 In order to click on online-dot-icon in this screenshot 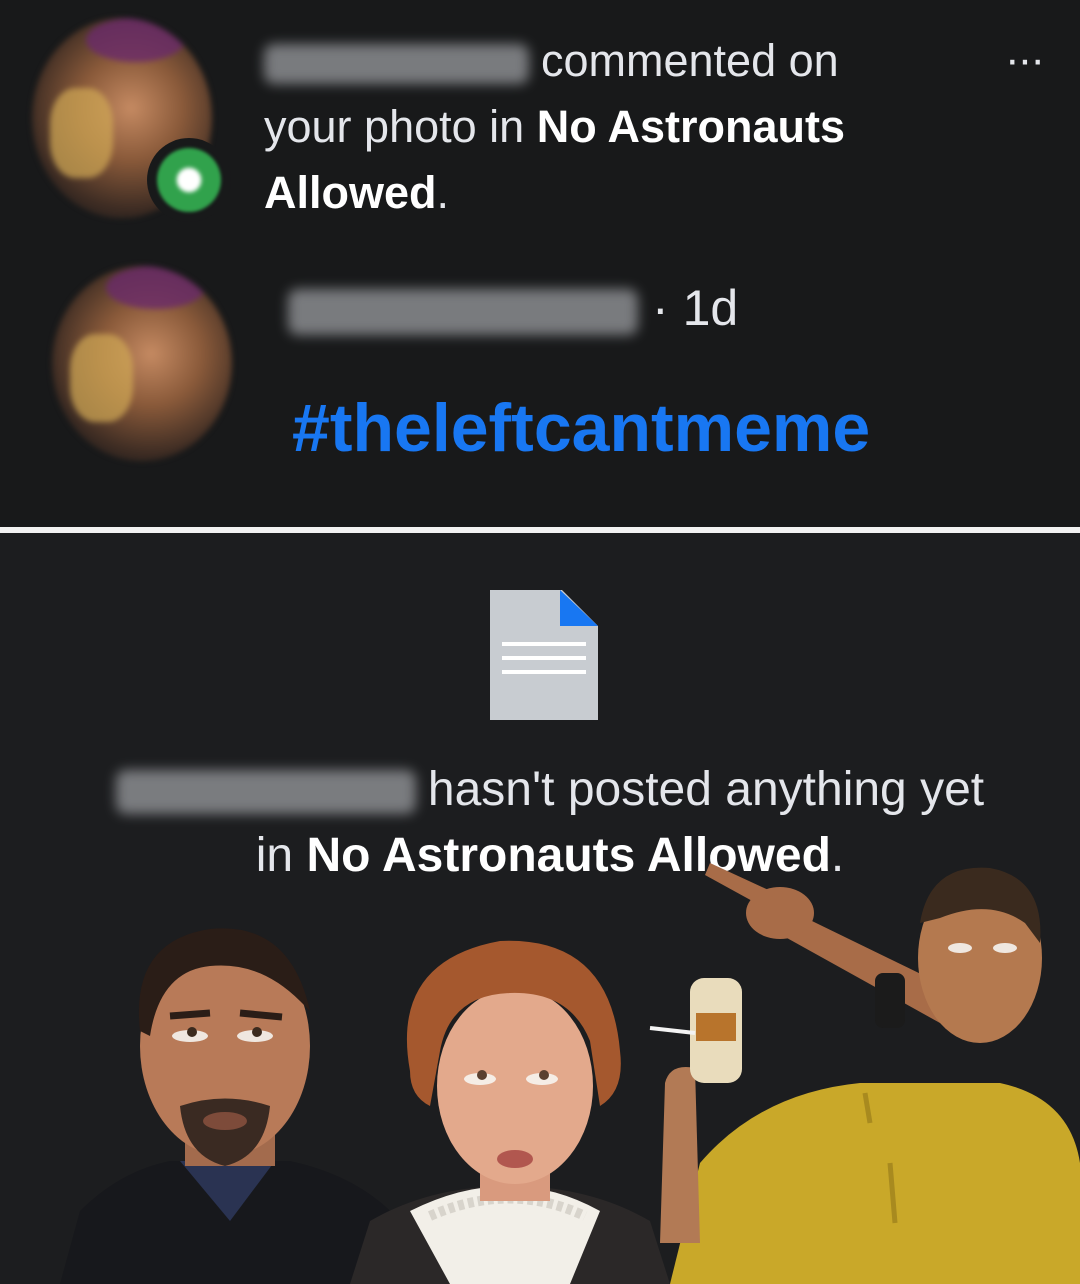, I will do `click(189, 180)`.